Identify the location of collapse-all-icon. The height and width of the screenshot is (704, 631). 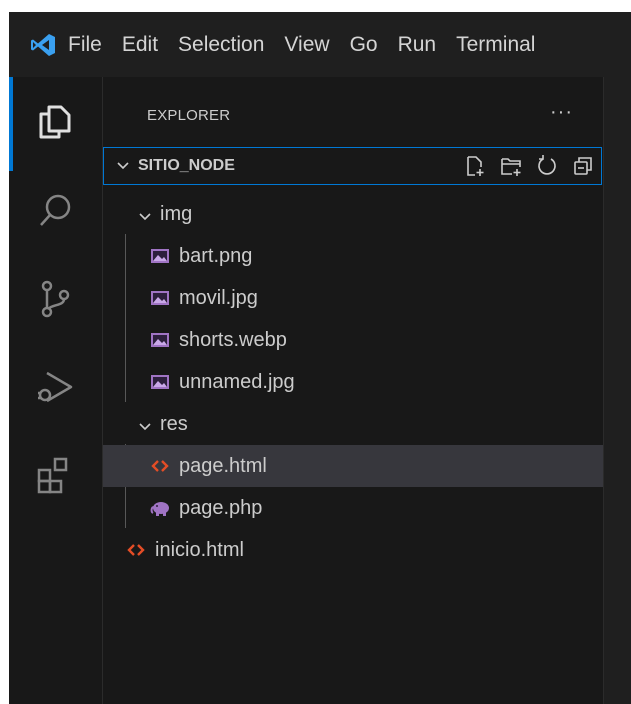
(583, 166).